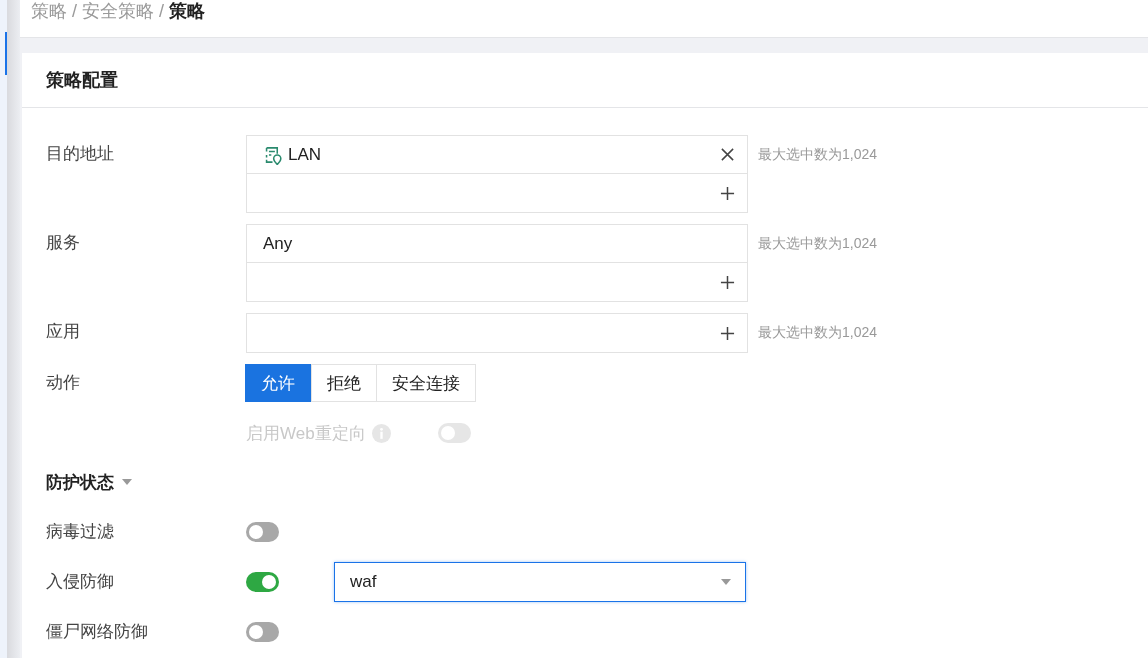 The width and height of the screenshot is (1148, 658). I want to click on profile-select: waf, so click(540, 582).